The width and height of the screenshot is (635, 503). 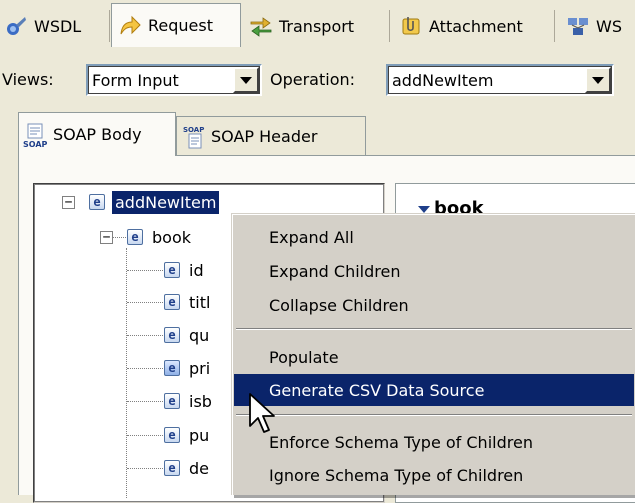 I want to click on transport-arrows-icon, so click(x=261, y=26).